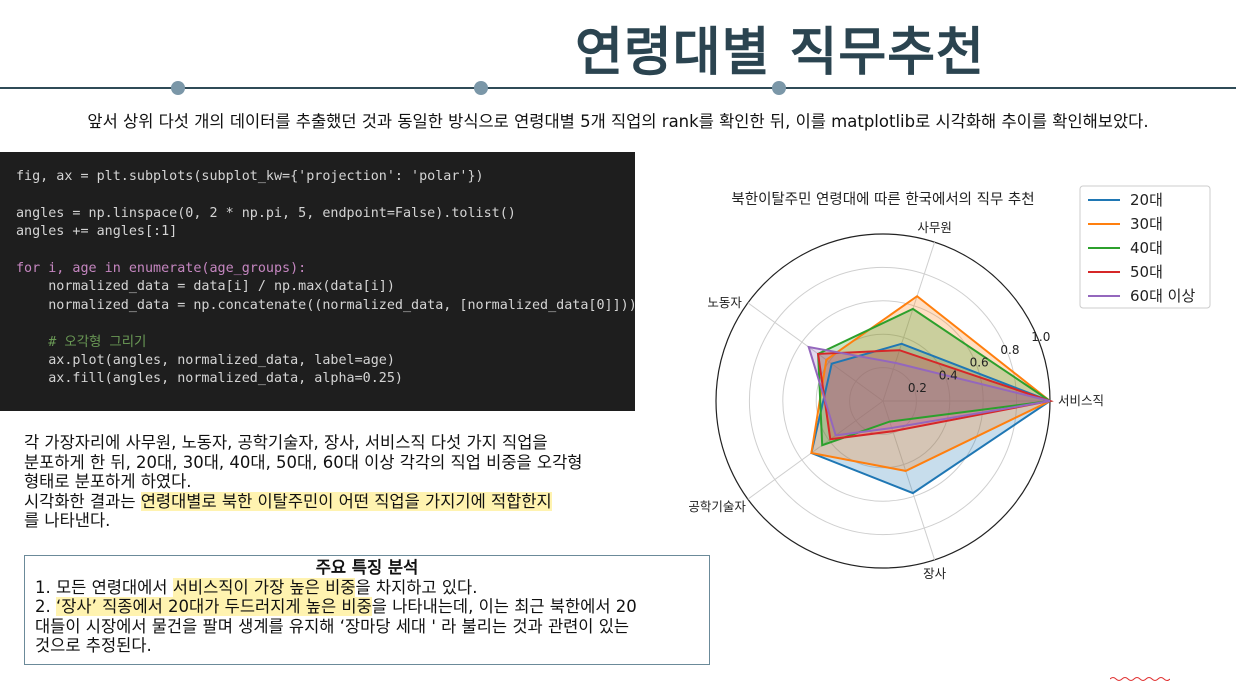 This screenshot has height=695, width=1236. I want to click on category-label: 사무원, so click(934, 227).